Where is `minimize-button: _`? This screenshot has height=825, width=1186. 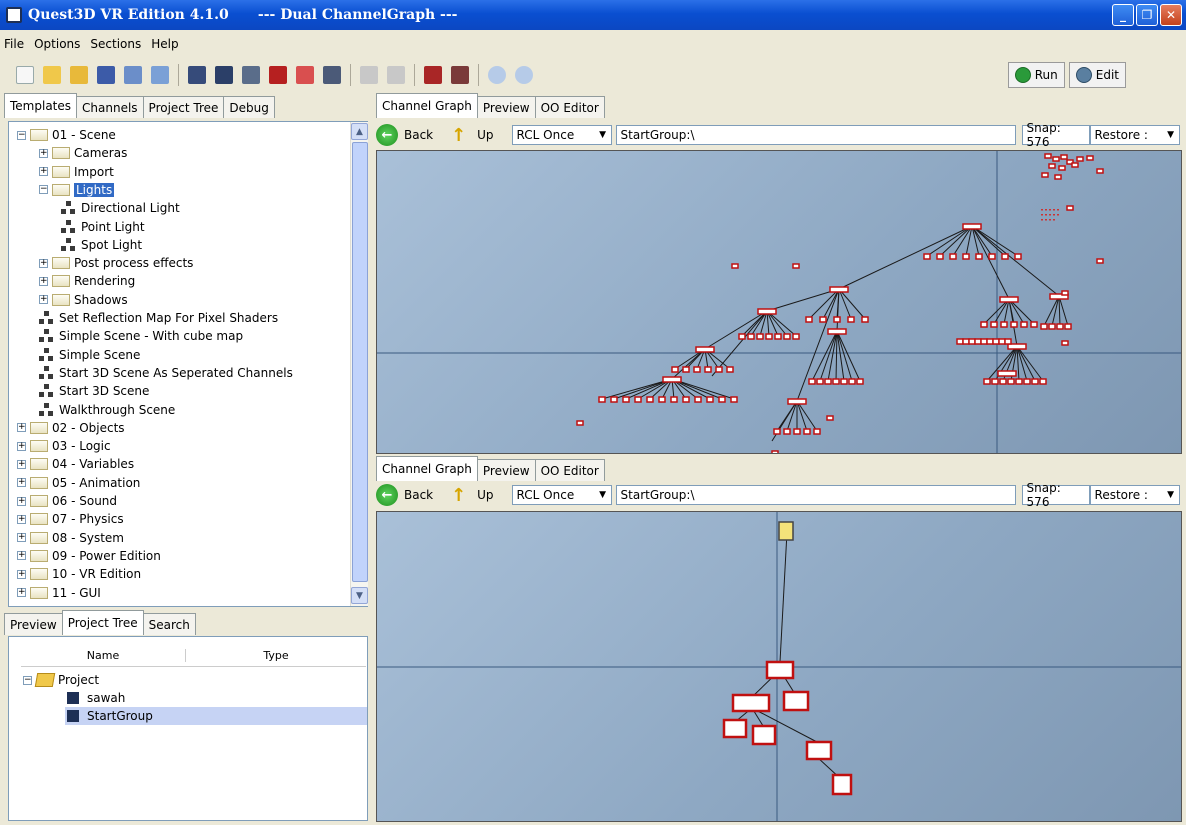 minimize-button: _ is located at coordinates (1123, 15).